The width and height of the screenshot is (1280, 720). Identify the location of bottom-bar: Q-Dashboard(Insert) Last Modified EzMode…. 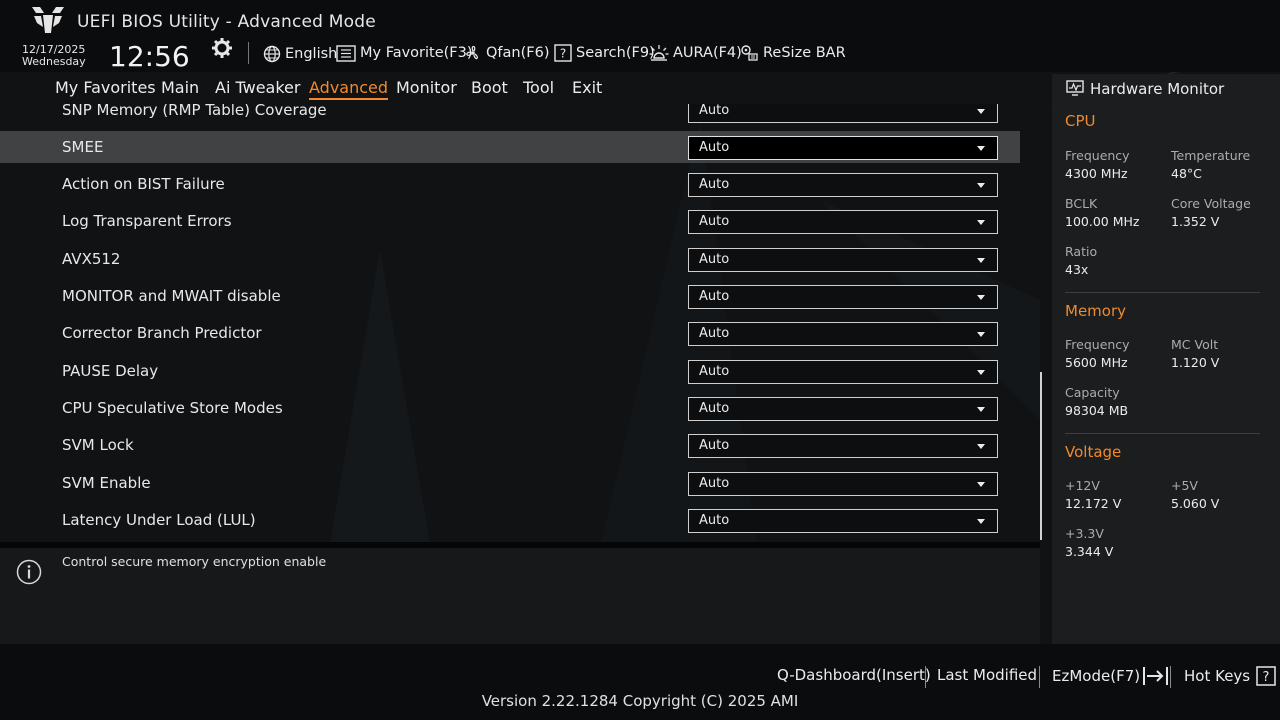
(640, 682).